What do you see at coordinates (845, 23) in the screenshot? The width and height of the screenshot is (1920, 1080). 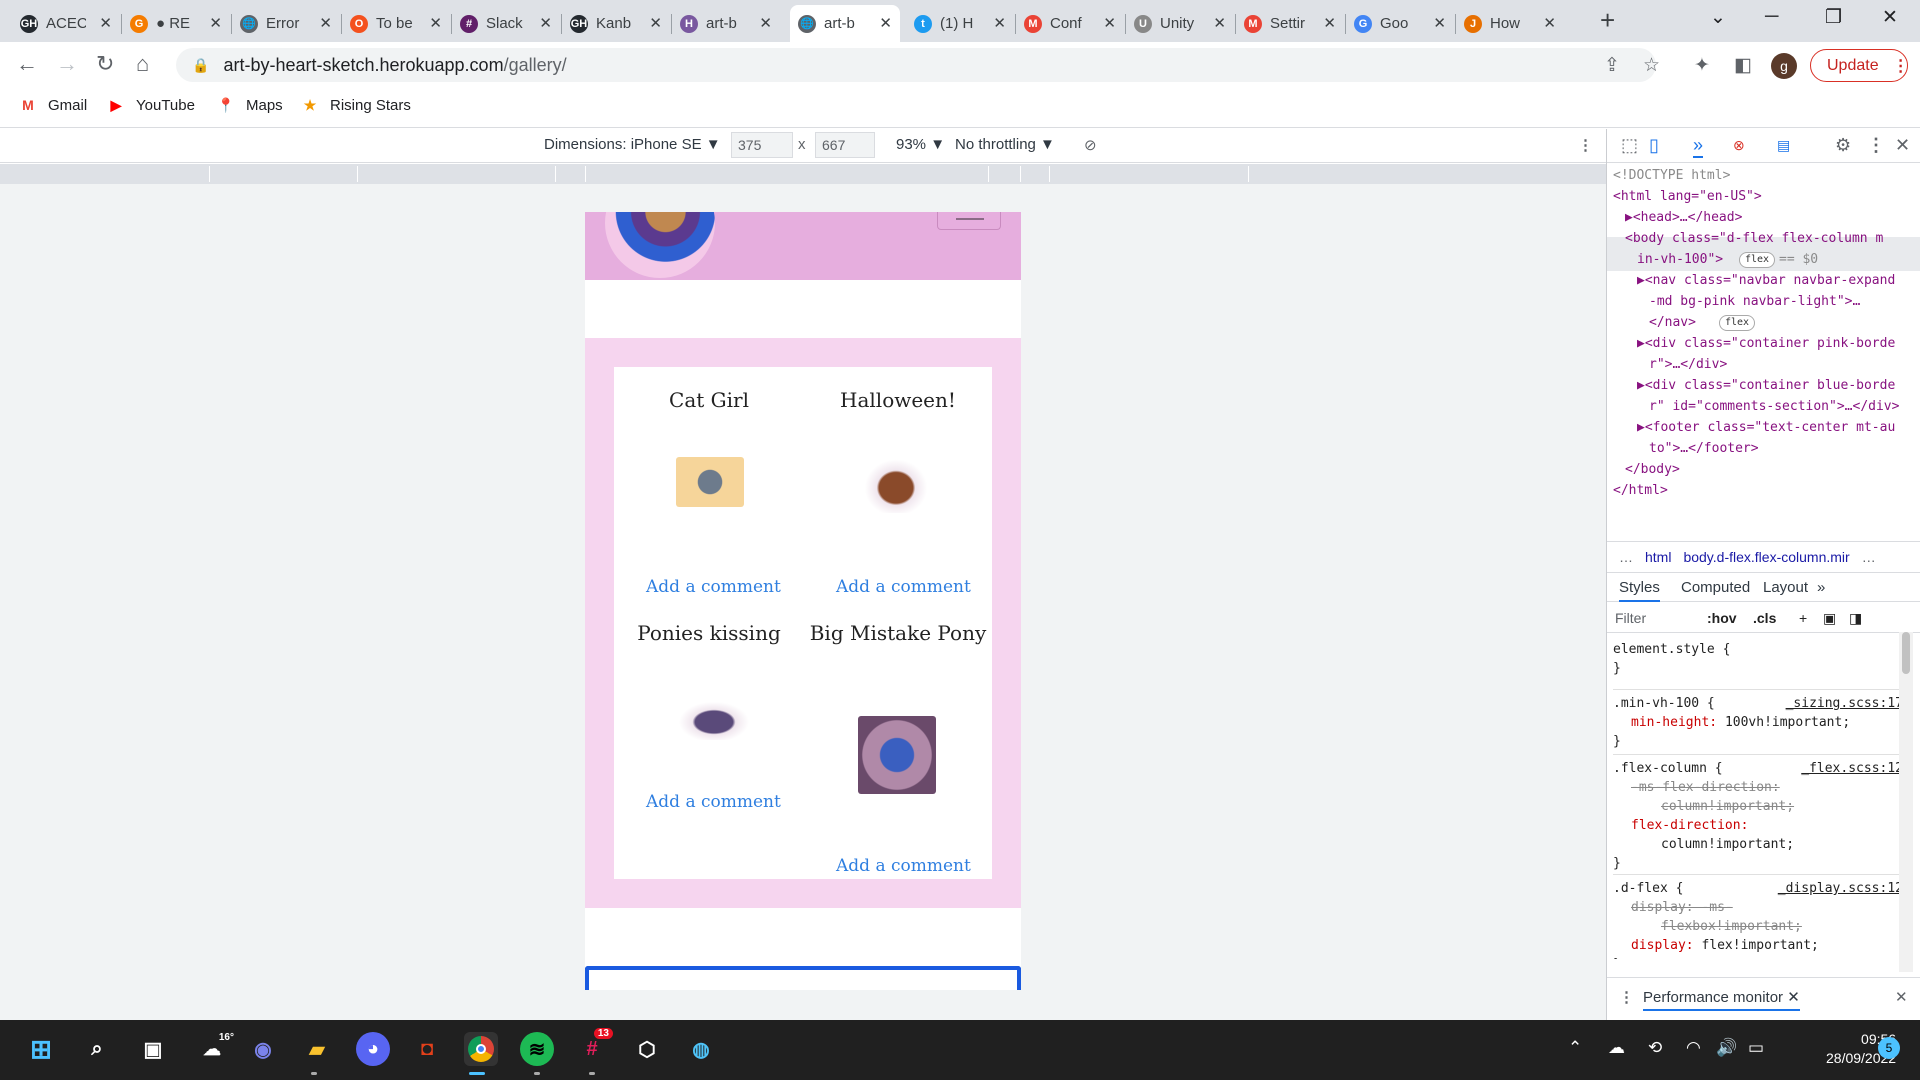 I see `tab: 🌐 art-b ✕` at bounding box center [845, 23].